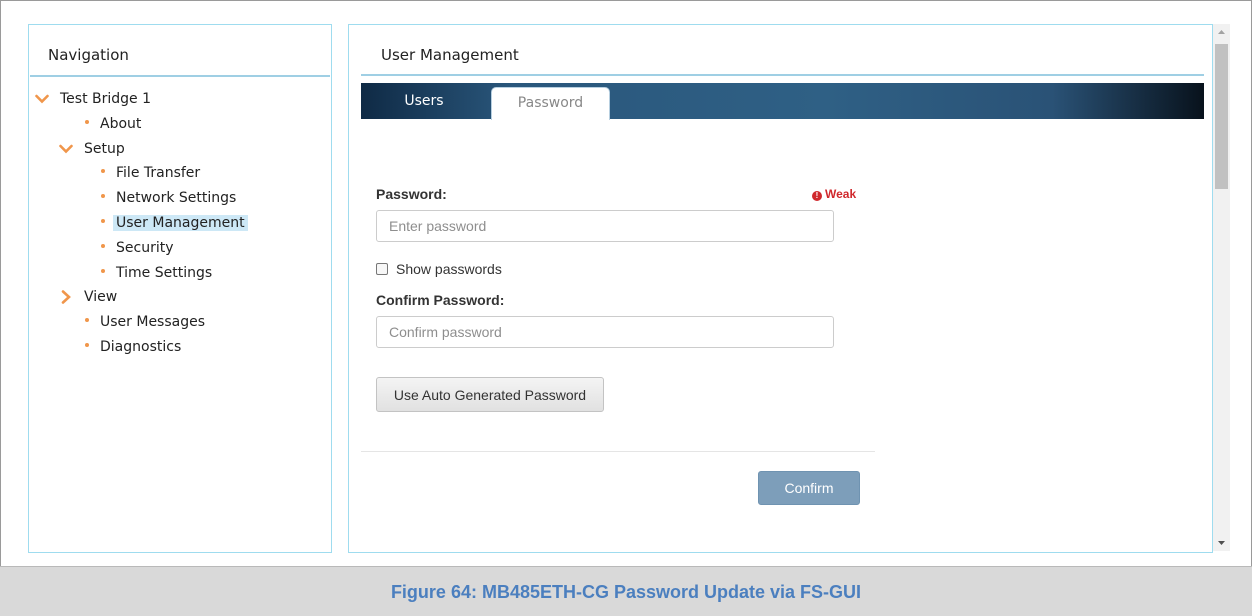 Image resolution: width=1252 pixels, height=616 pixels. What do you see at coordinates (782, 101) in the screenshot?
I see `tab-bar: Users Password` at bounding box center [782, 101].